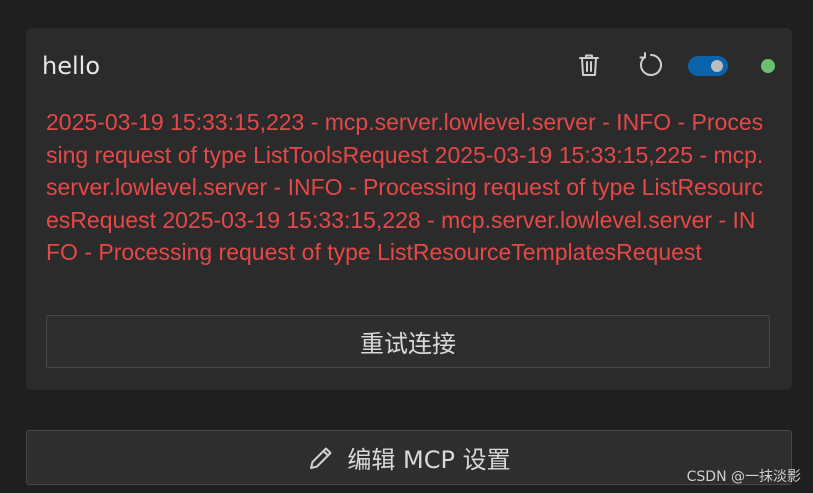 The image size is (813, 493). What do you see at coordinates (321, 458) in the screenshot?
I see `pencil-icon` at bounding box center [321, 458].